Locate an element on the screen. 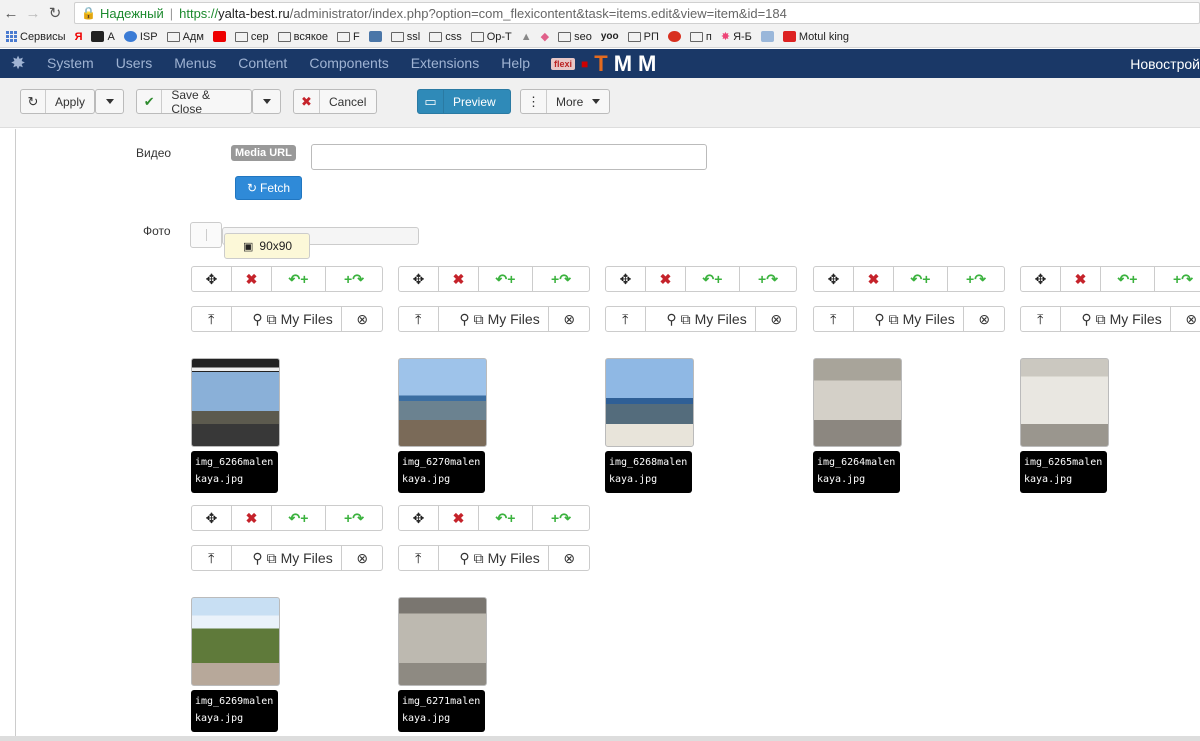 Image resolution: width=1200 pixels, height=741 pixels. bookmark-vsyakoe: всякое is located at coordinates (302, 37).